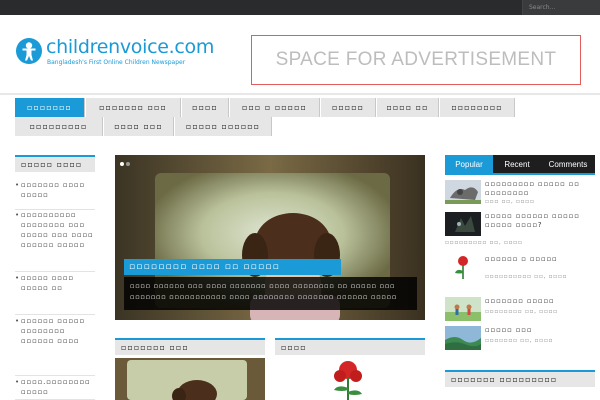 The width and height of the screenshot is (600, 400). I want to click on section-heading: ▫▫▫▫▫▫▫ ▫▫▫▫▫▫▫▫▫, so click(520, 378).